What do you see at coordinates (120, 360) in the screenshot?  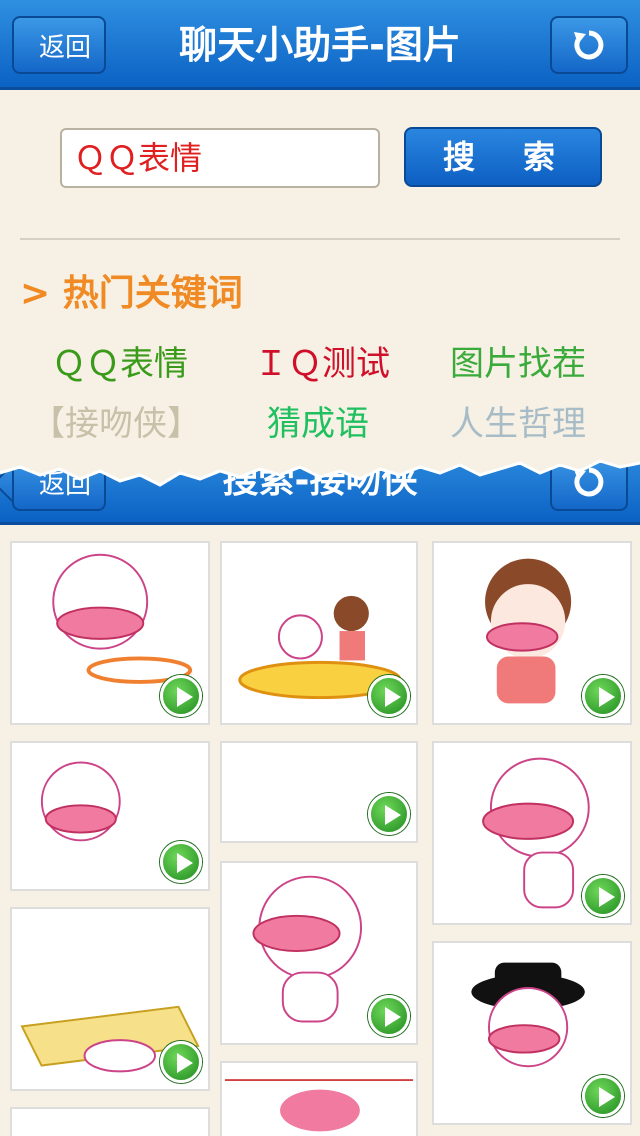 I see `keyword-qq-emoji: ＱＱ表情` at bounding box center [120, 360].